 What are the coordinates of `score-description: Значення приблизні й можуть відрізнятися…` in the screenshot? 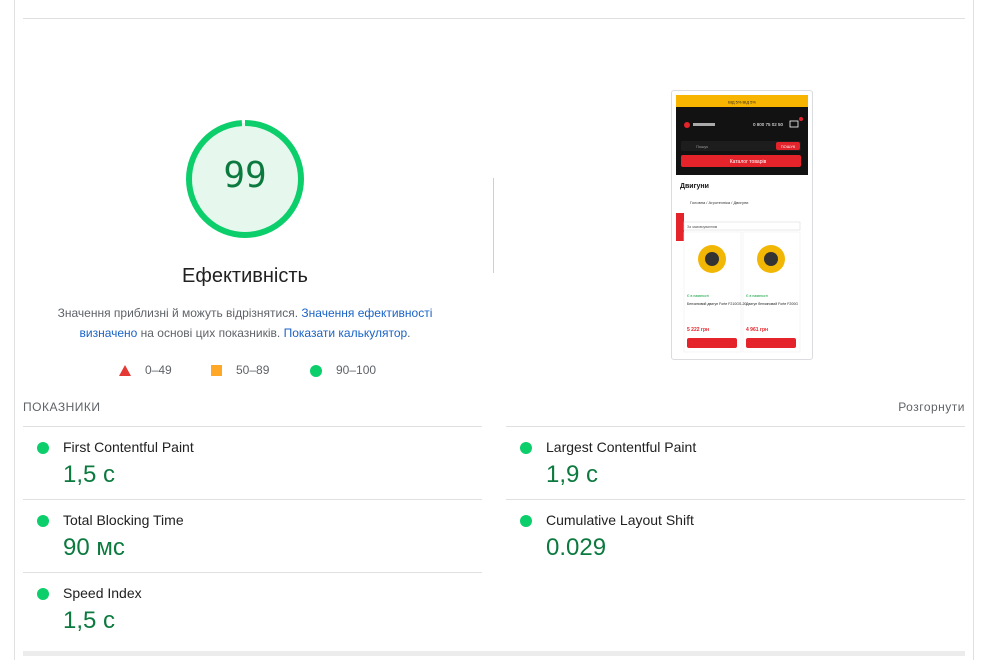 It's located at (245, 323).